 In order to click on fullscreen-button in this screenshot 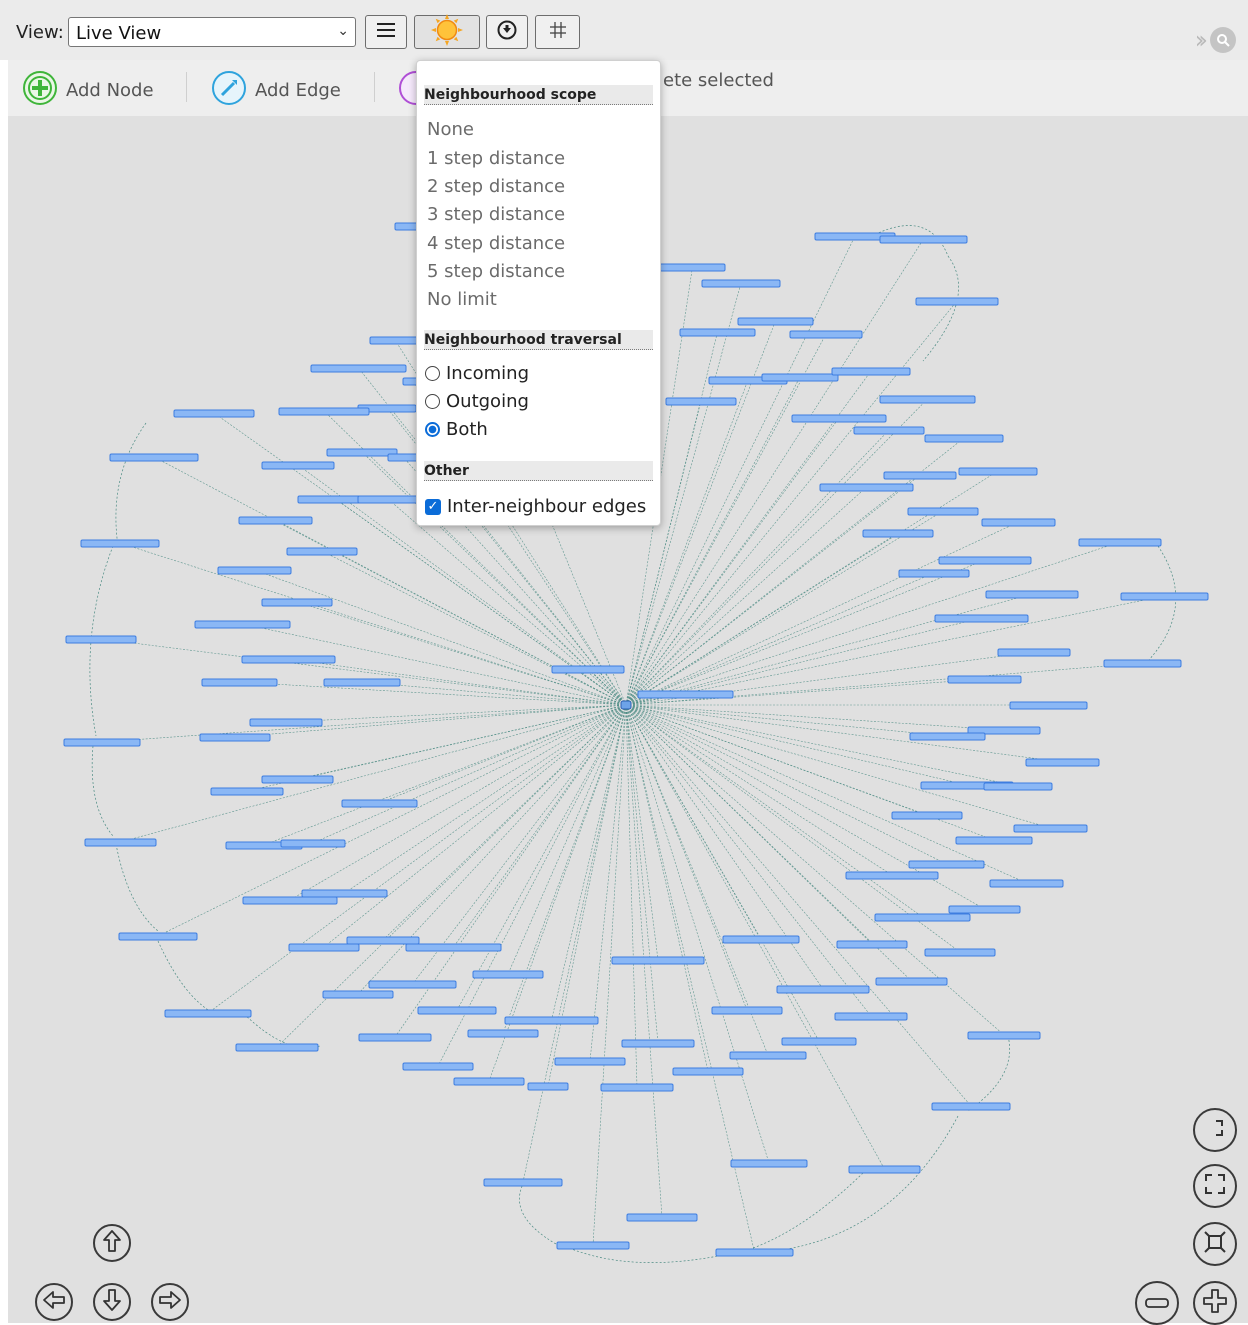, I will do `click(1215, 1186)`.